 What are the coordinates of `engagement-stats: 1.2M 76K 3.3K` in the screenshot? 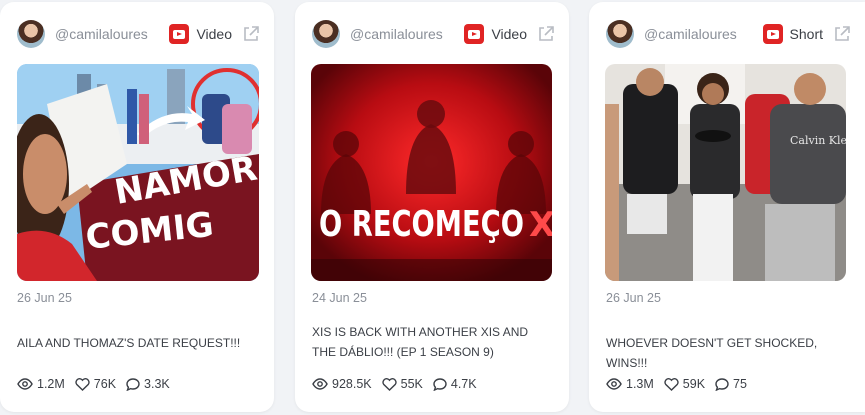 It's located at (98, 384).